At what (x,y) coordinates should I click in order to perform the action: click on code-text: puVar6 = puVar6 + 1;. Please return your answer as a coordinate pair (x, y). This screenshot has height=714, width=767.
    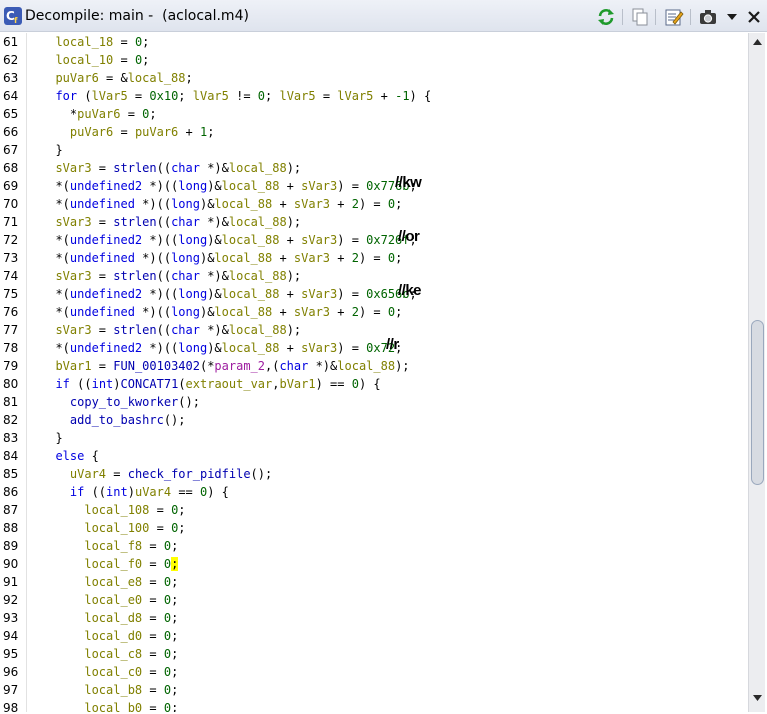
    Looking at the image, I should click on (128, 132).